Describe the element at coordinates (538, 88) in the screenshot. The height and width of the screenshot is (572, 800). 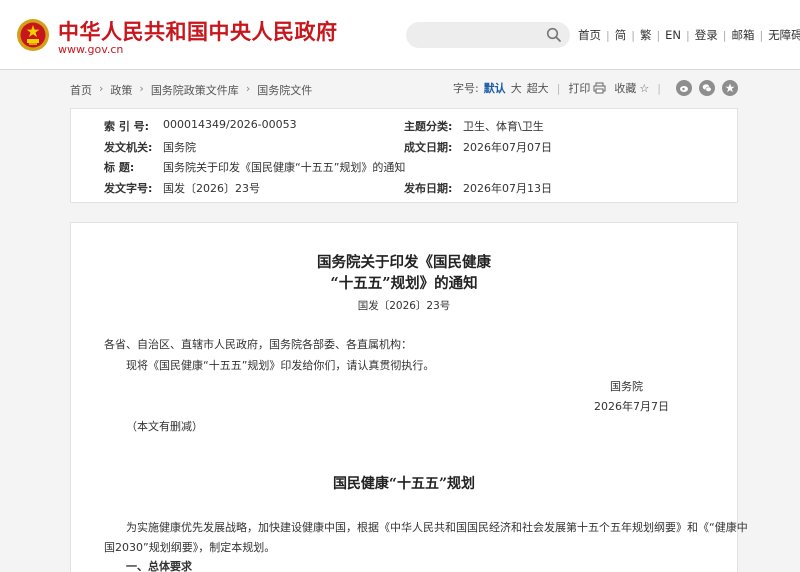
I see `font-size-xlarge: 超大` at that location.